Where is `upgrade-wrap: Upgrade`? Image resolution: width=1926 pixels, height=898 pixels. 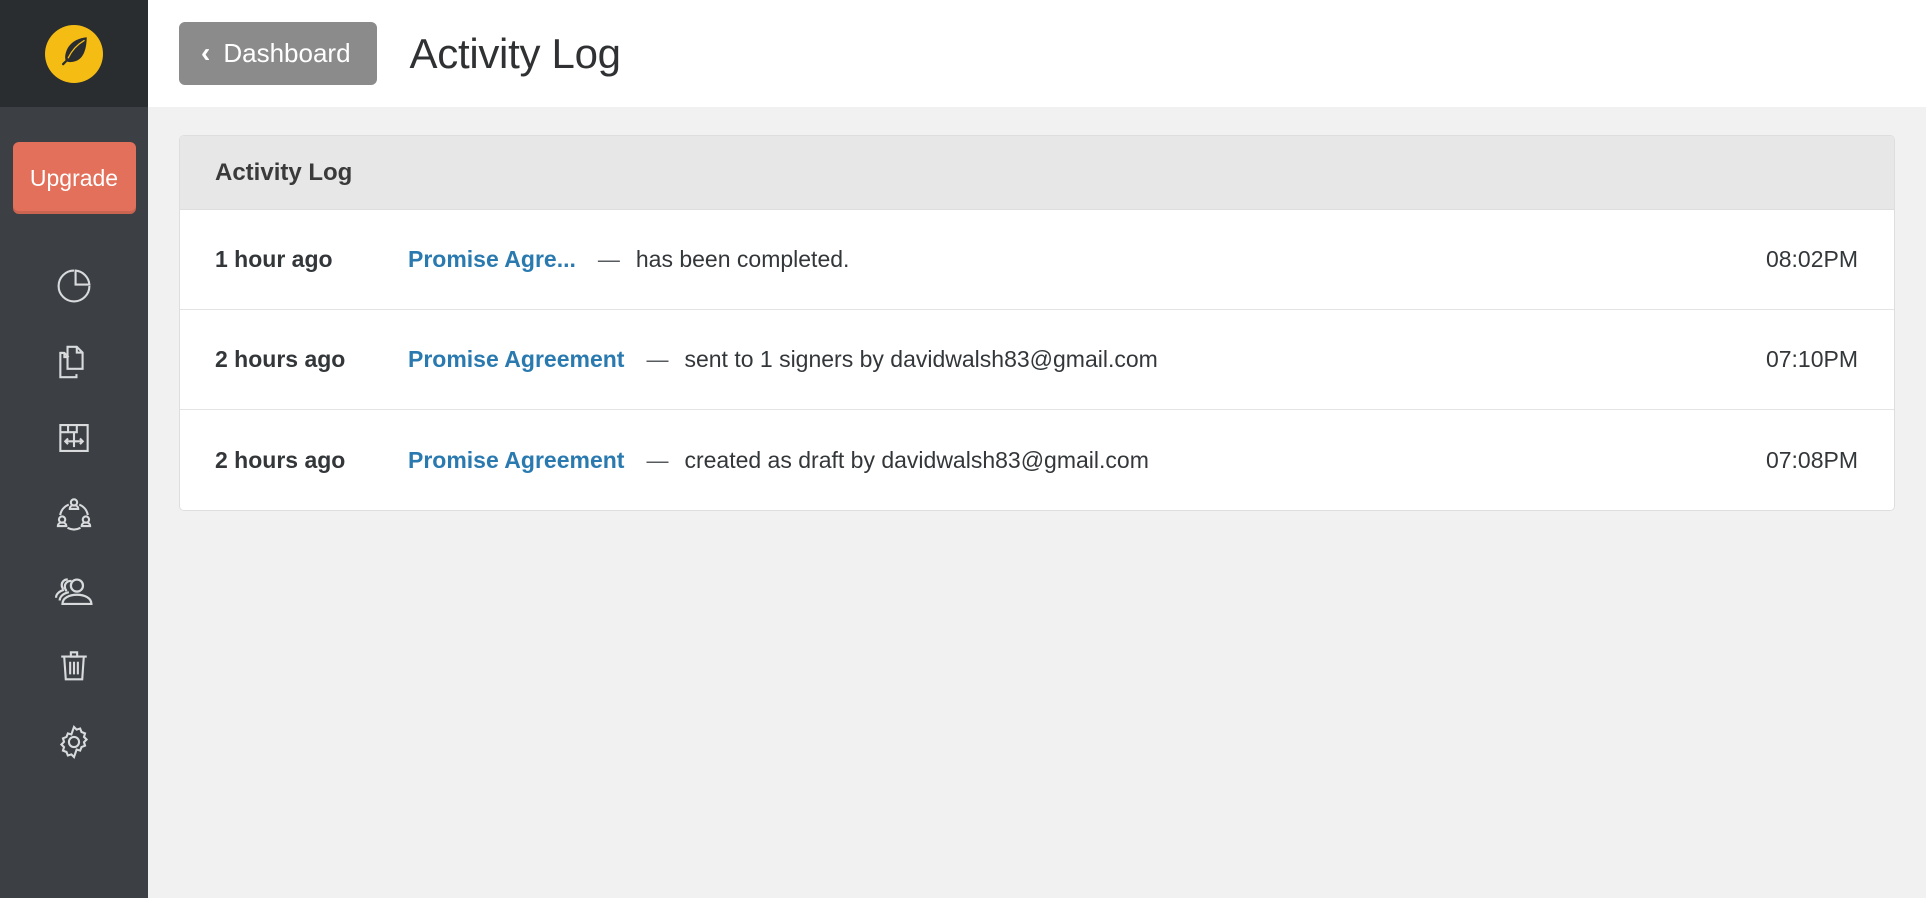 upgrade-wrap: Upgrade is located at coordinates (74, 160).